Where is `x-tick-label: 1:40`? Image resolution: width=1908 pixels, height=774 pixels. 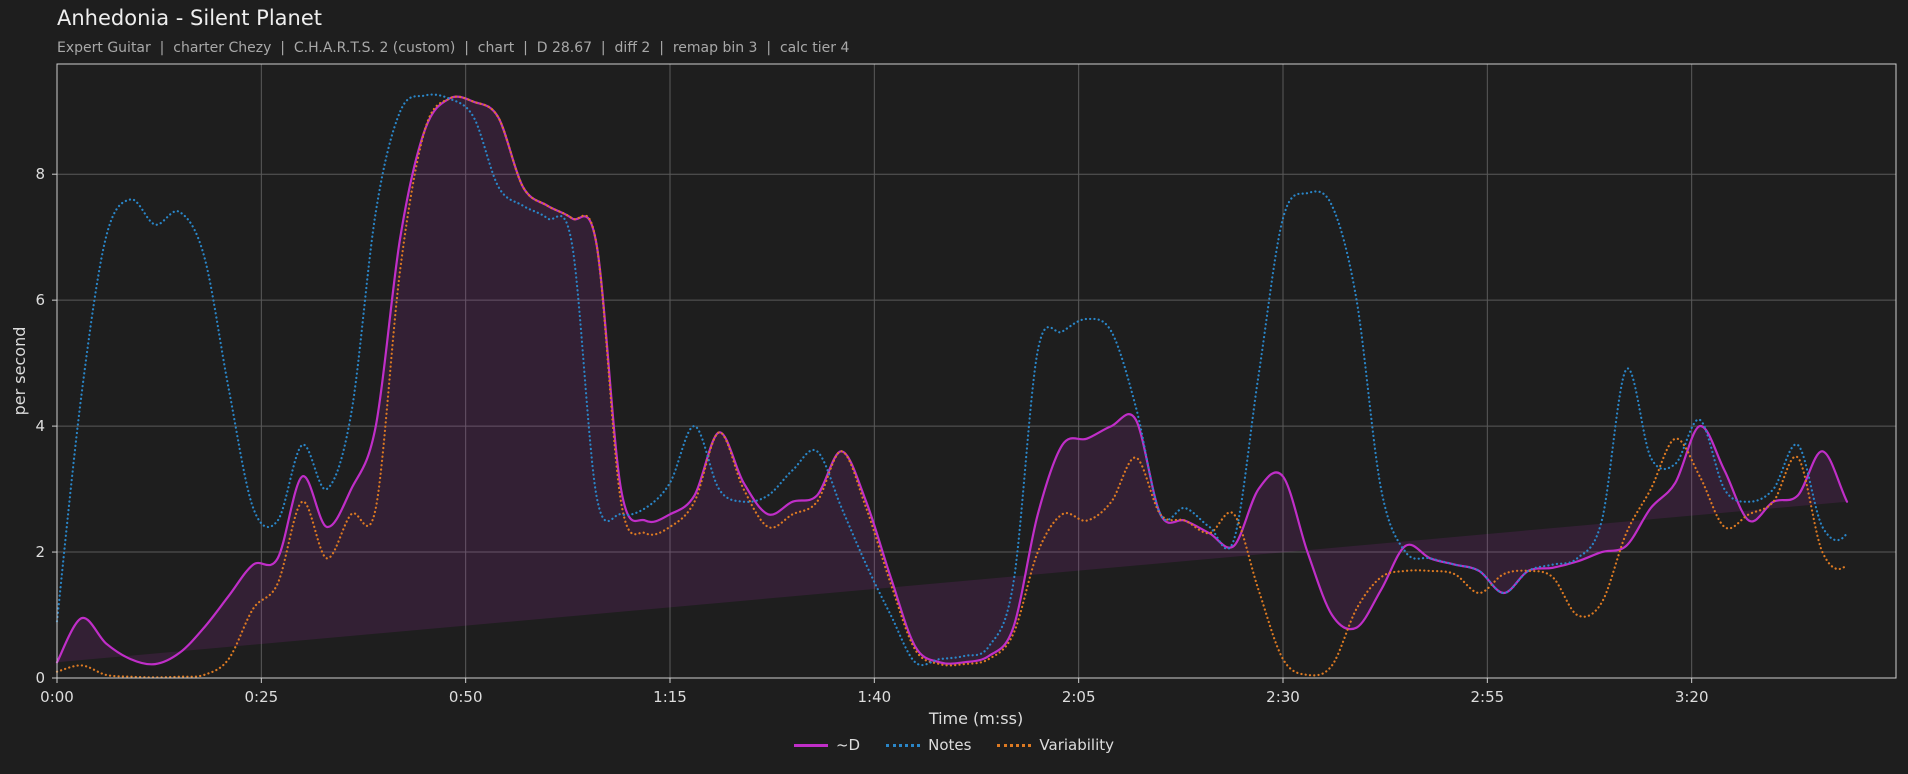 x-tick-label: 1:40 is located at coordinates (874, 697).